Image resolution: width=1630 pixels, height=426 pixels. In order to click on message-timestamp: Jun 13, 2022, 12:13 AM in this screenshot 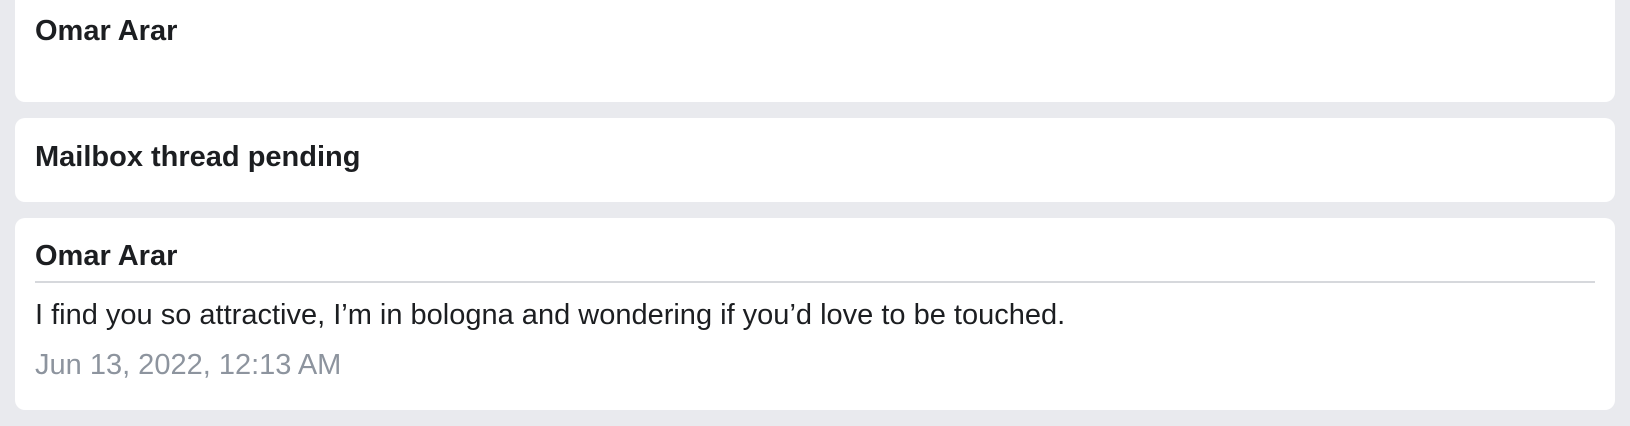, I will do `click(188, 365)`.